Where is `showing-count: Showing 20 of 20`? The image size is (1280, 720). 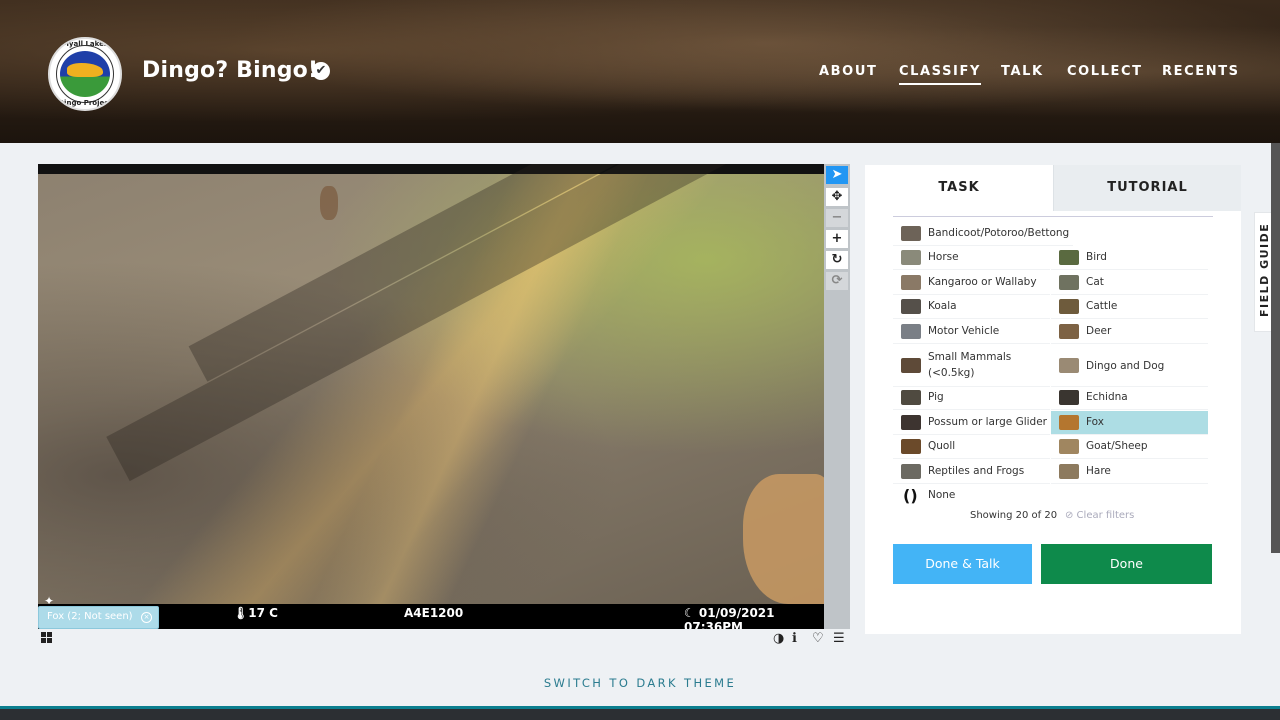
showing-count: Showing 20 of 20 is located at coordinates (1014, 515).